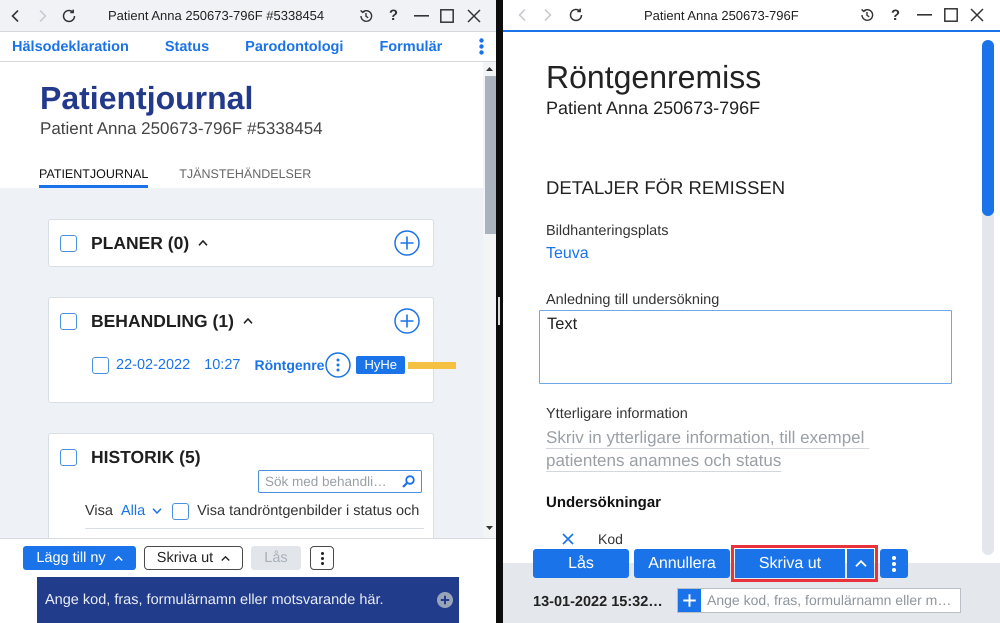  What do you see at coordinates (489, 69) in the screenshot?
I see `scroll-up-icon` at bounding box center [489, 69].